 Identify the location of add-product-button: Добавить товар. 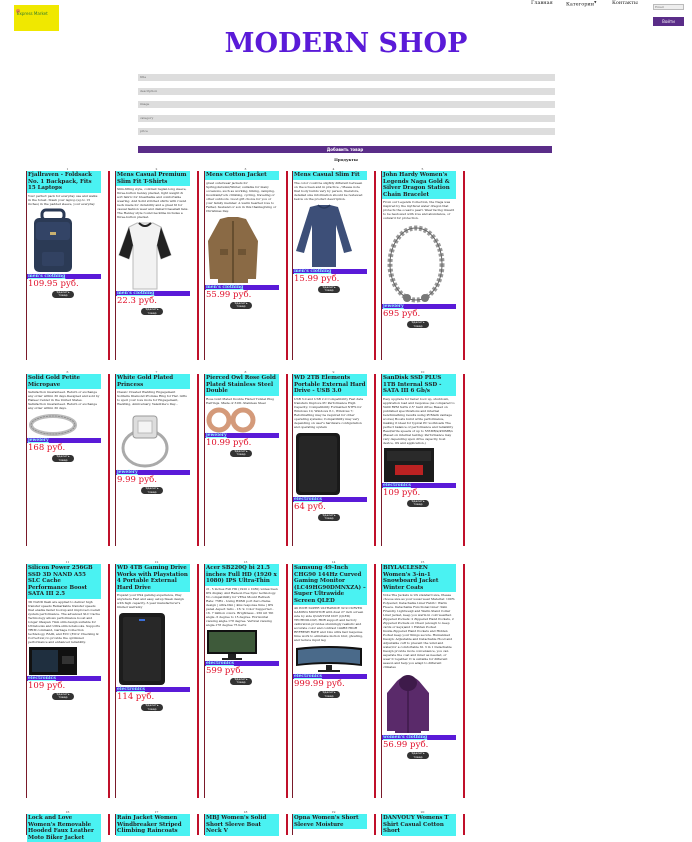
(345, 149).